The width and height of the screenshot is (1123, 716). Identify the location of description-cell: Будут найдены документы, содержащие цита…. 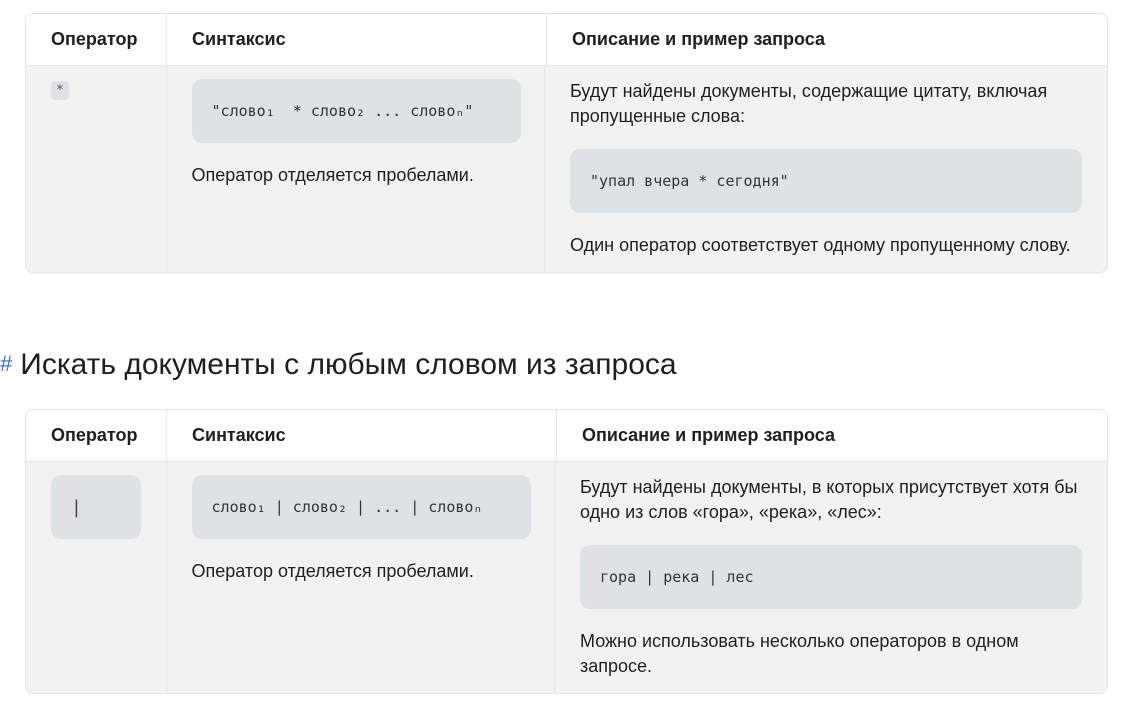
(826, 169).